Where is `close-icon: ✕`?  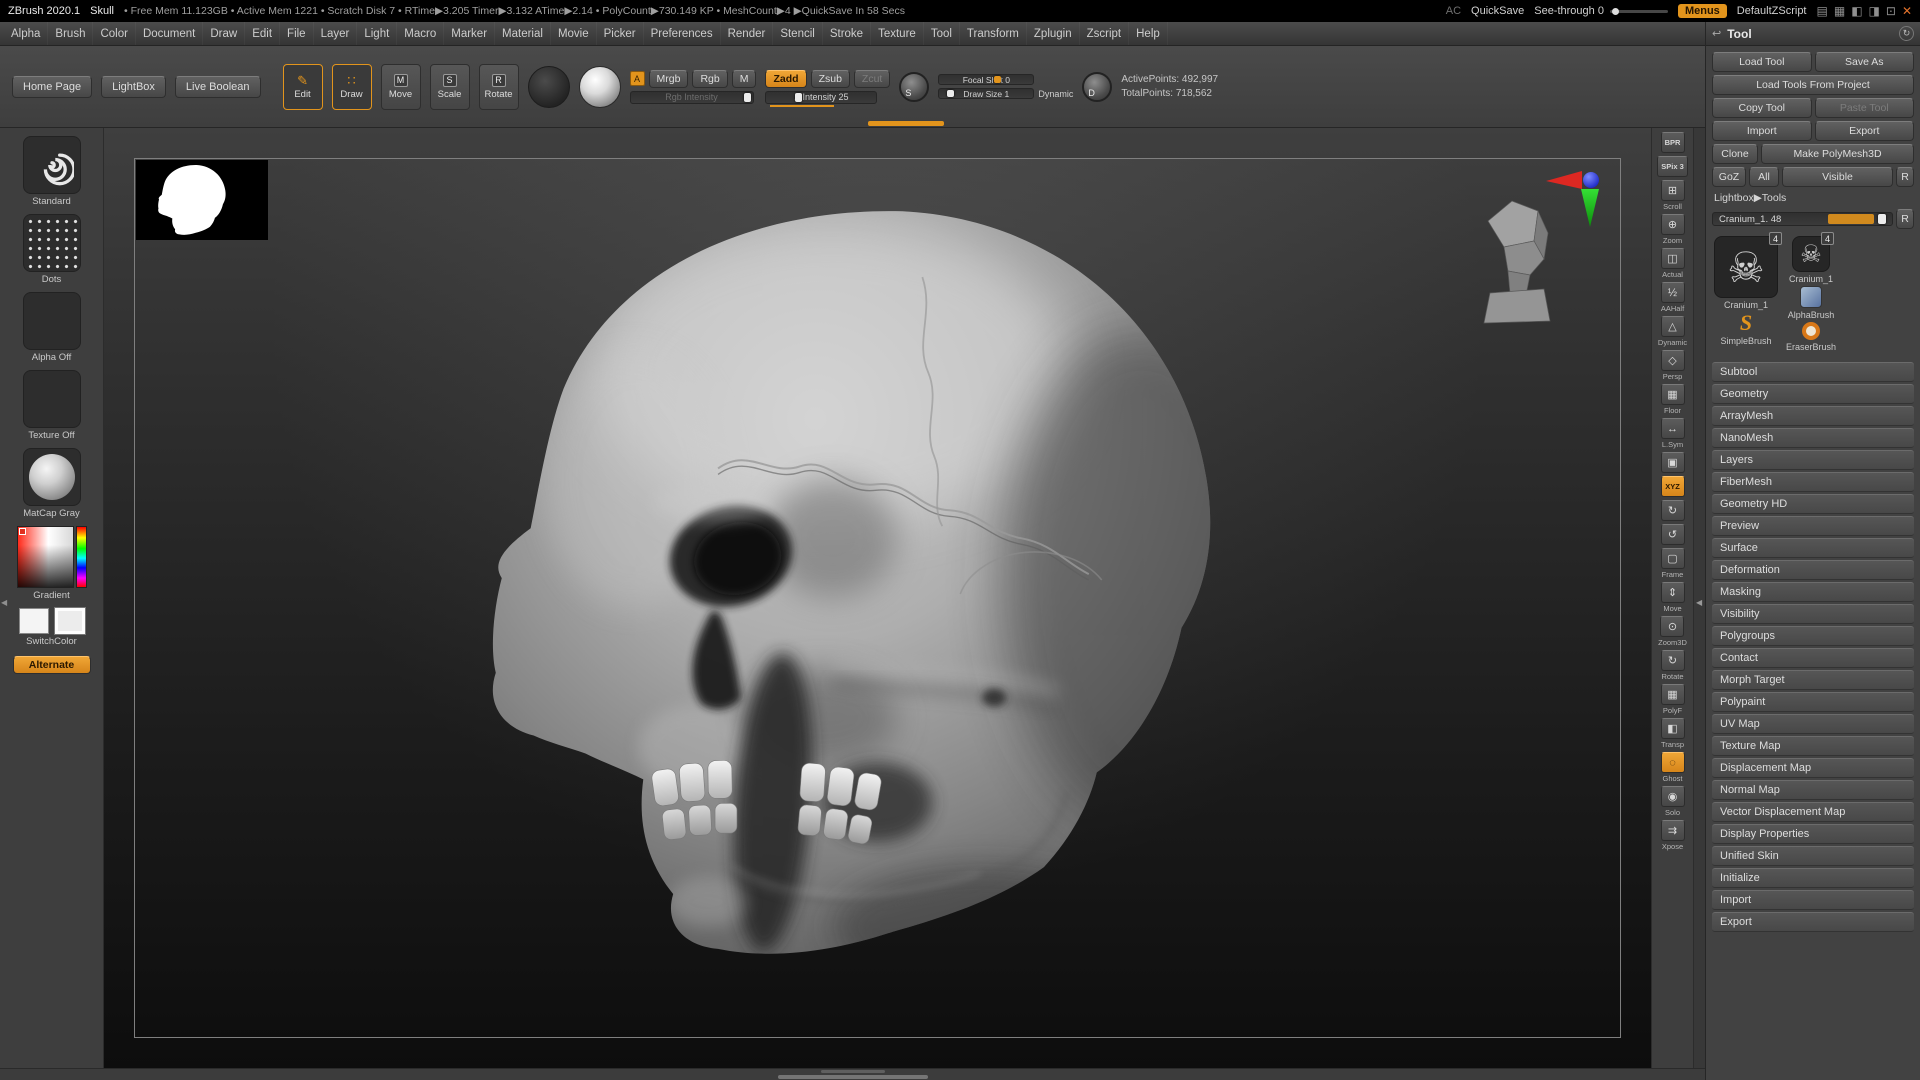 close-icon: ✕ is located at coordinates (1907, 11).